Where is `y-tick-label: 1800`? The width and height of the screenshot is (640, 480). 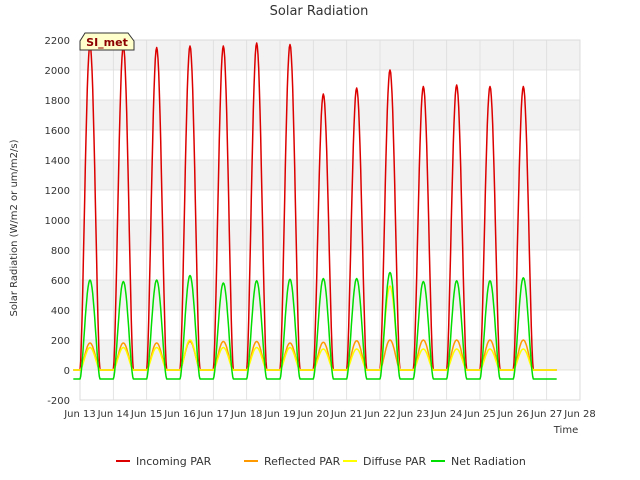
y-tick-label: 1800 is located at coordinates (57, 101).